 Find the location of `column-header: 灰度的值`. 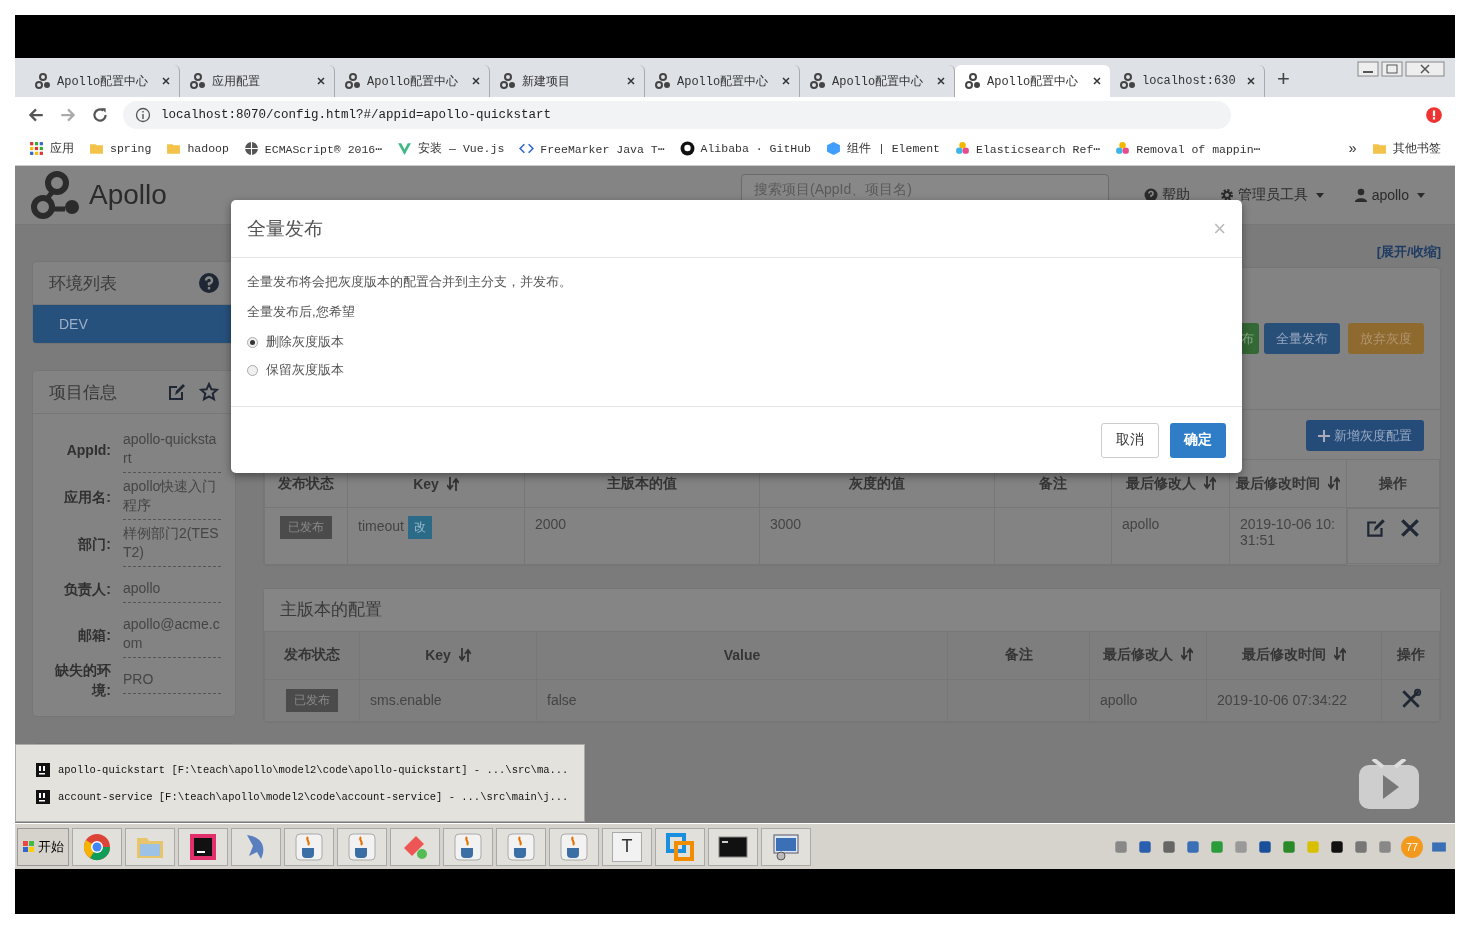

column-header: 灰度的值 is located at coordinates (877, 482).